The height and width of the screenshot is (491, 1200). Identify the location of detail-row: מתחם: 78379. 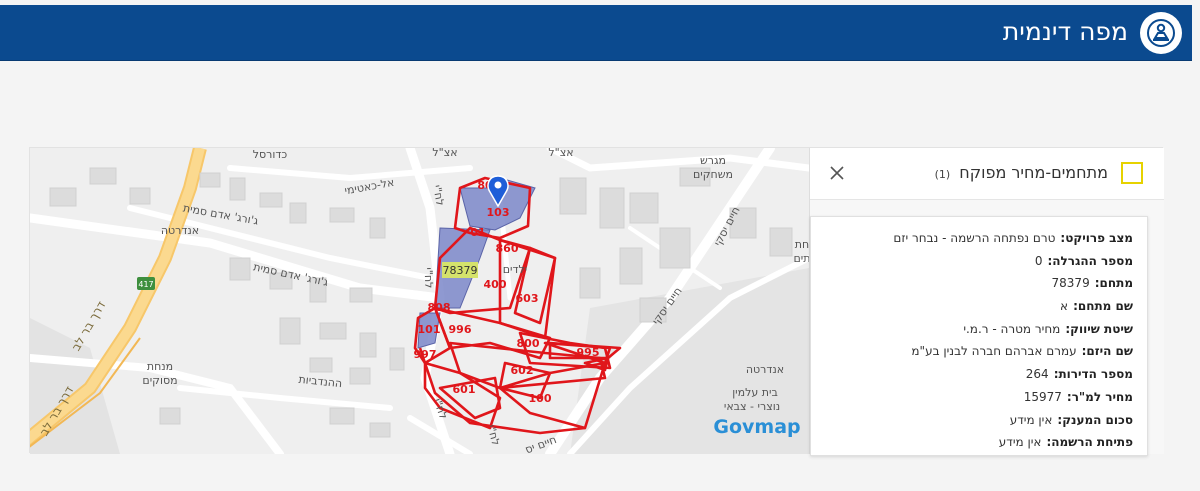
(972, 283).